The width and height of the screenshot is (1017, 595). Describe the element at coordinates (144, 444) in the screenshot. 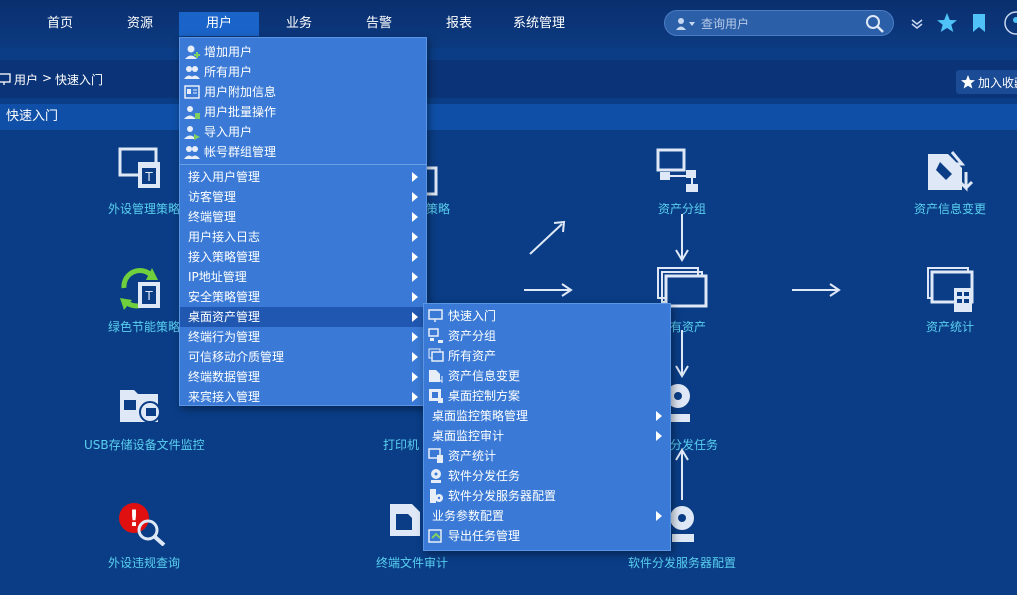

I see `usb-monitor-label: USB存储设备文件监控` at that location.